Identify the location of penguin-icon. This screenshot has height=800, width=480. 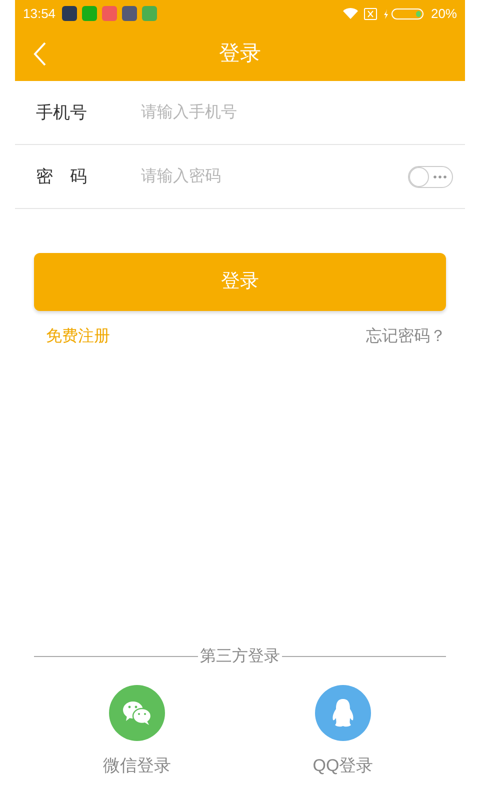
(343, 713).